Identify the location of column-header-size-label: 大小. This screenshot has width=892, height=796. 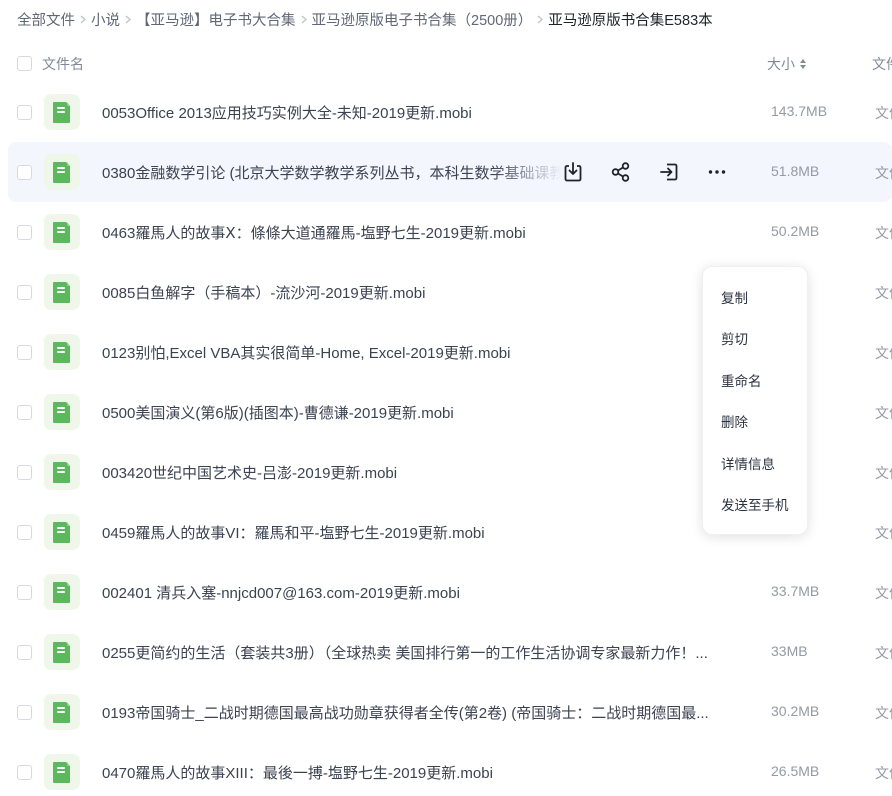
(781, 64).